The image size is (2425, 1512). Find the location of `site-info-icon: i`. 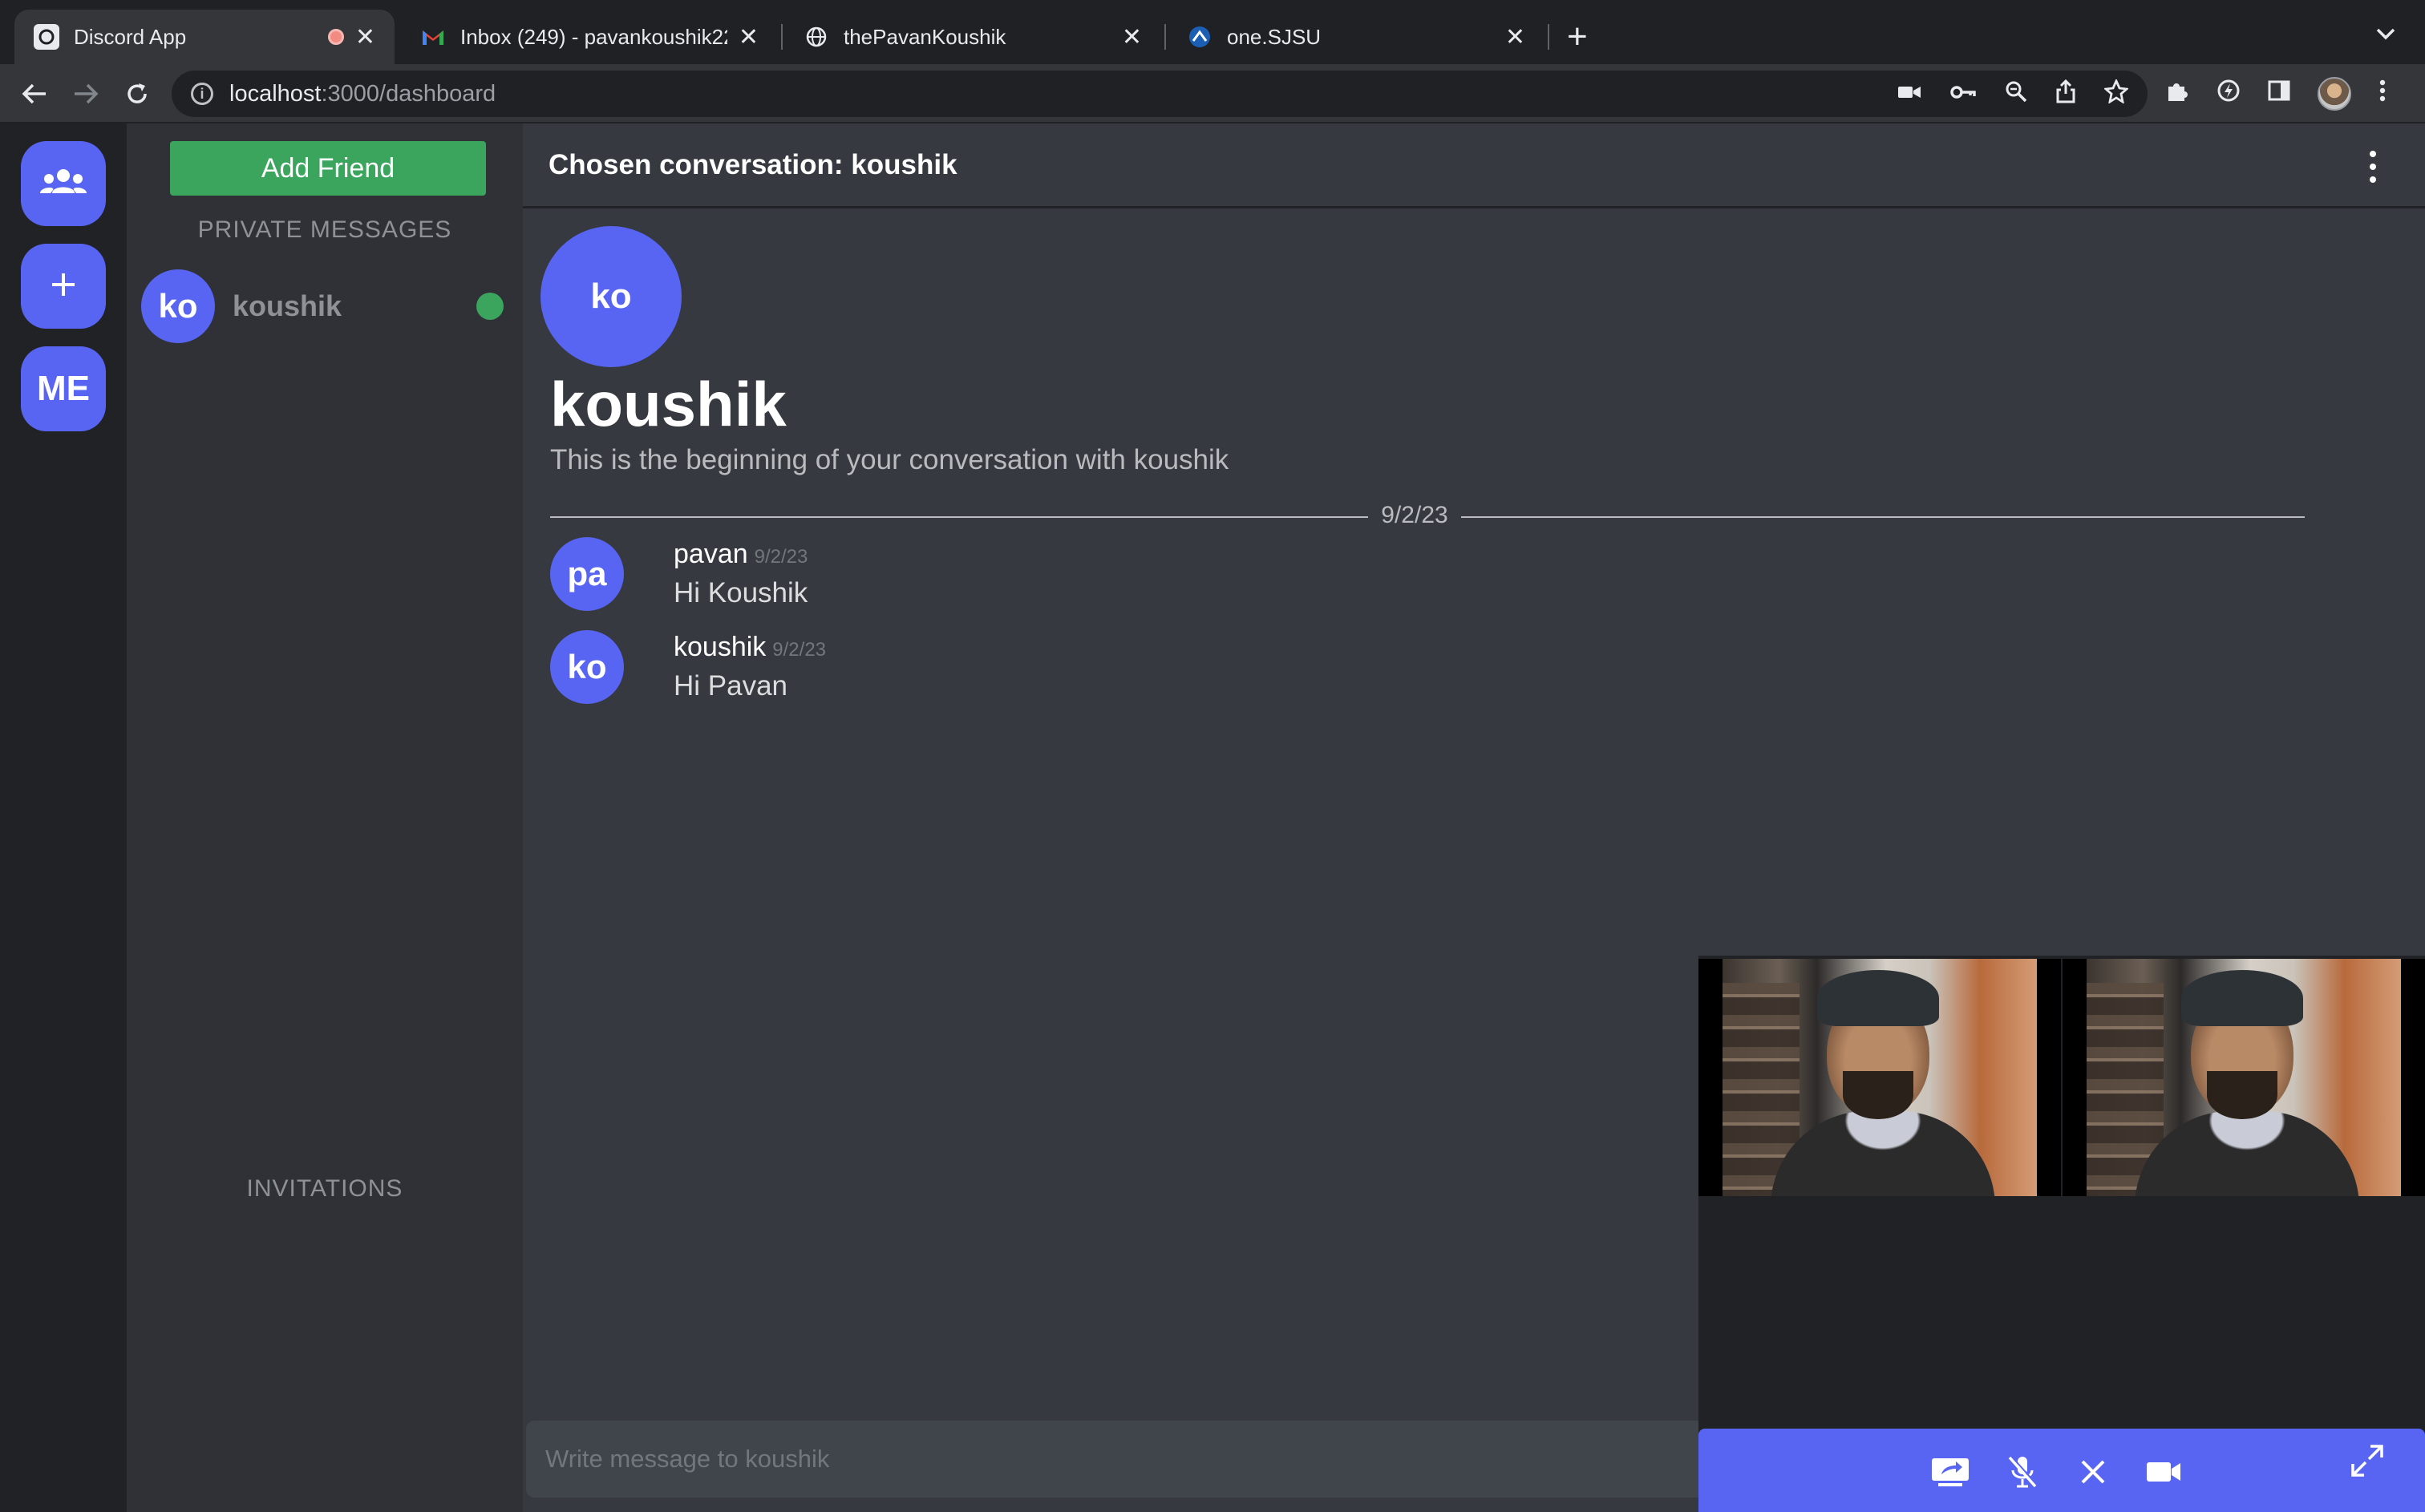

site-info-icon: i is located at coordinates (202, 94).